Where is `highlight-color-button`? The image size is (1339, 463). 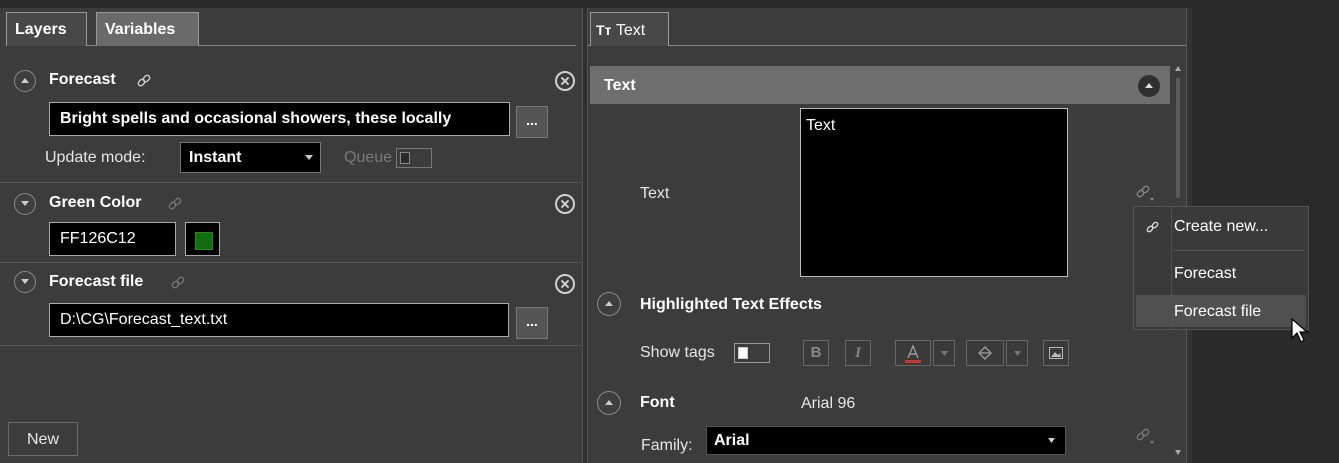 highlight-color-button is located at coordinates (985, 353).